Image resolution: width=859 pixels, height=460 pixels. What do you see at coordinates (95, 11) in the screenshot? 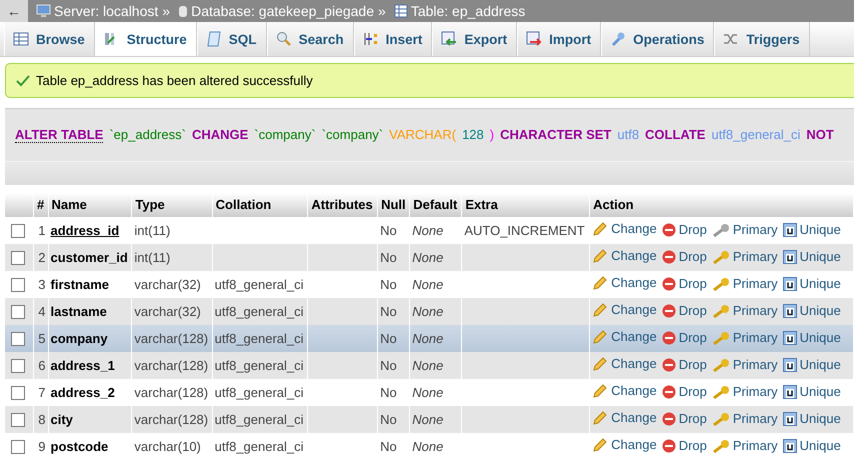
I see `breadcrumb-link: Server: localhost` at bounding box center [95, 11].